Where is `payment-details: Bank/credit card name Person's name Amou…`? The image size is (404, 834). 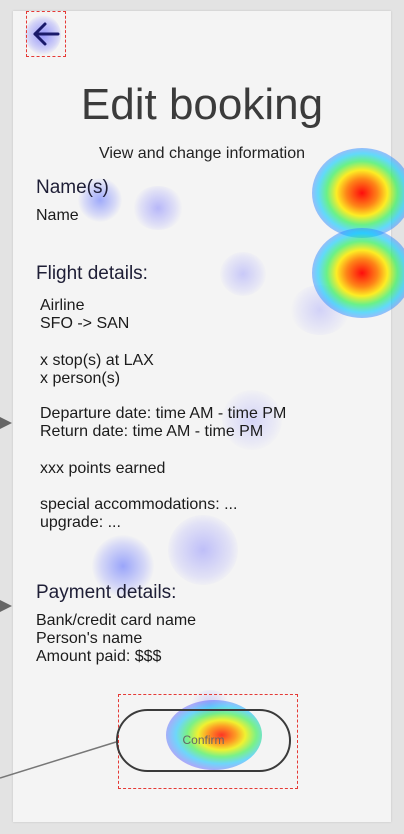
payment-details: Bank/credit card name Person's name Amou… is located at coordinates (116, 639).